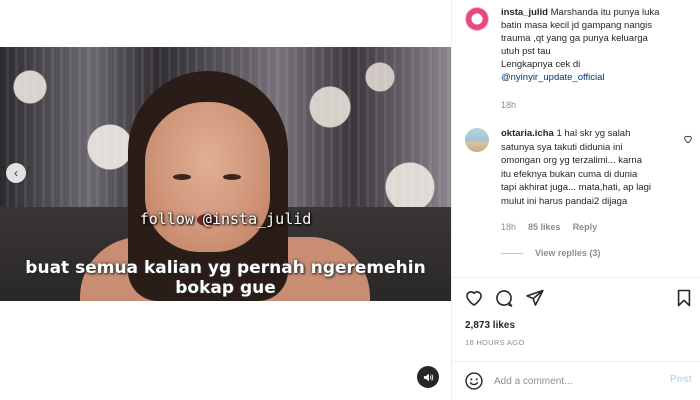  I want to click on comment-button, so click(504, 298).